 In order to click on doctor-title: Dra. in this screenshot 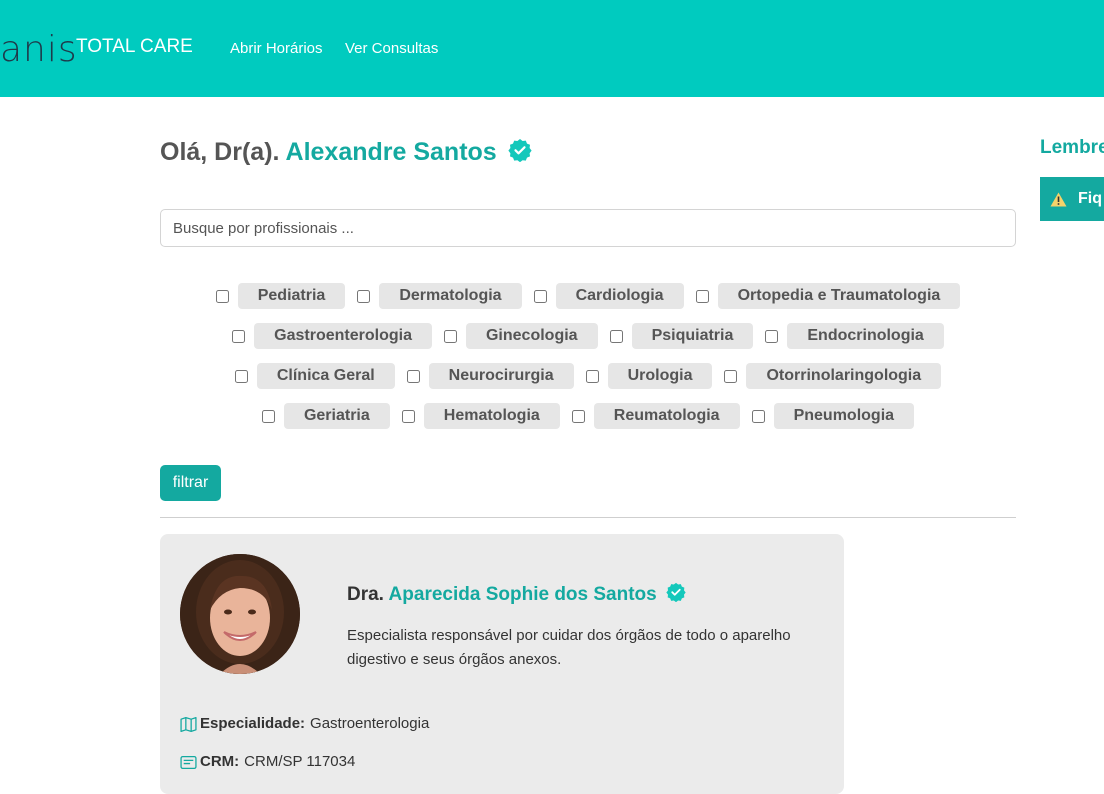, I will do `click(365, 594)`.